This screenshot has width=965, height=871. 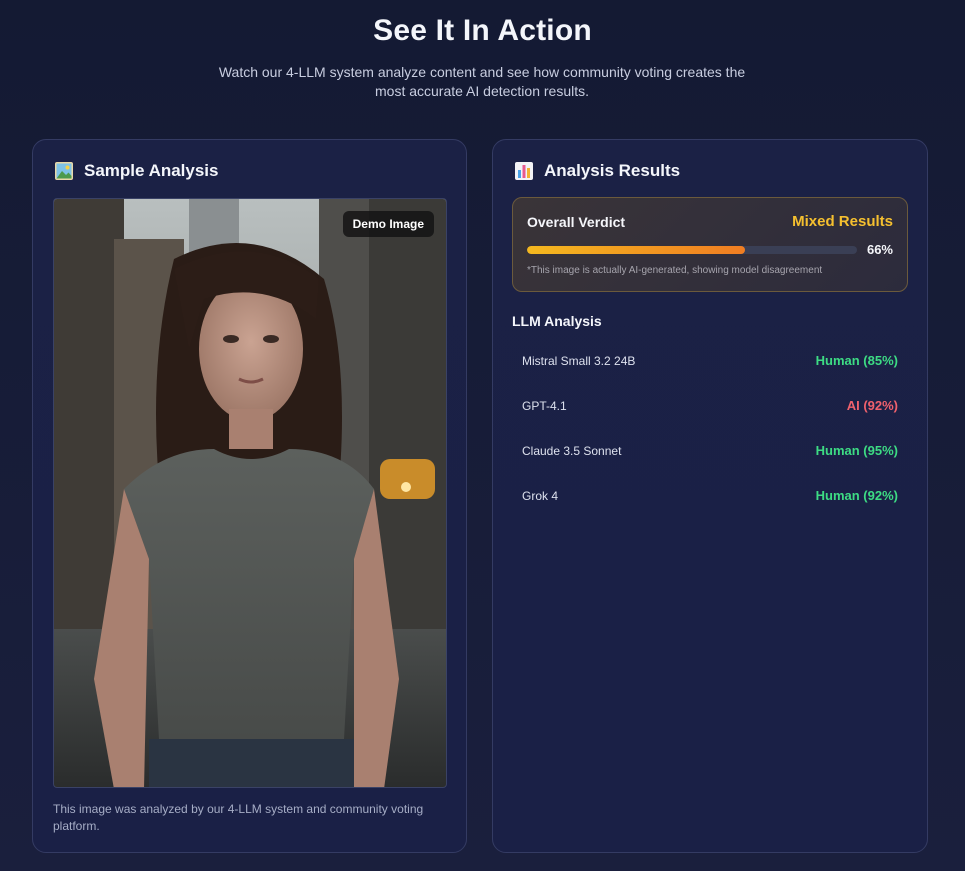 What do you see at coordinates (710, 360) in the screenshot?
I see `list-item: Mistral Small 3.2 24B Human (85%)` at bounding box center [710, 360].